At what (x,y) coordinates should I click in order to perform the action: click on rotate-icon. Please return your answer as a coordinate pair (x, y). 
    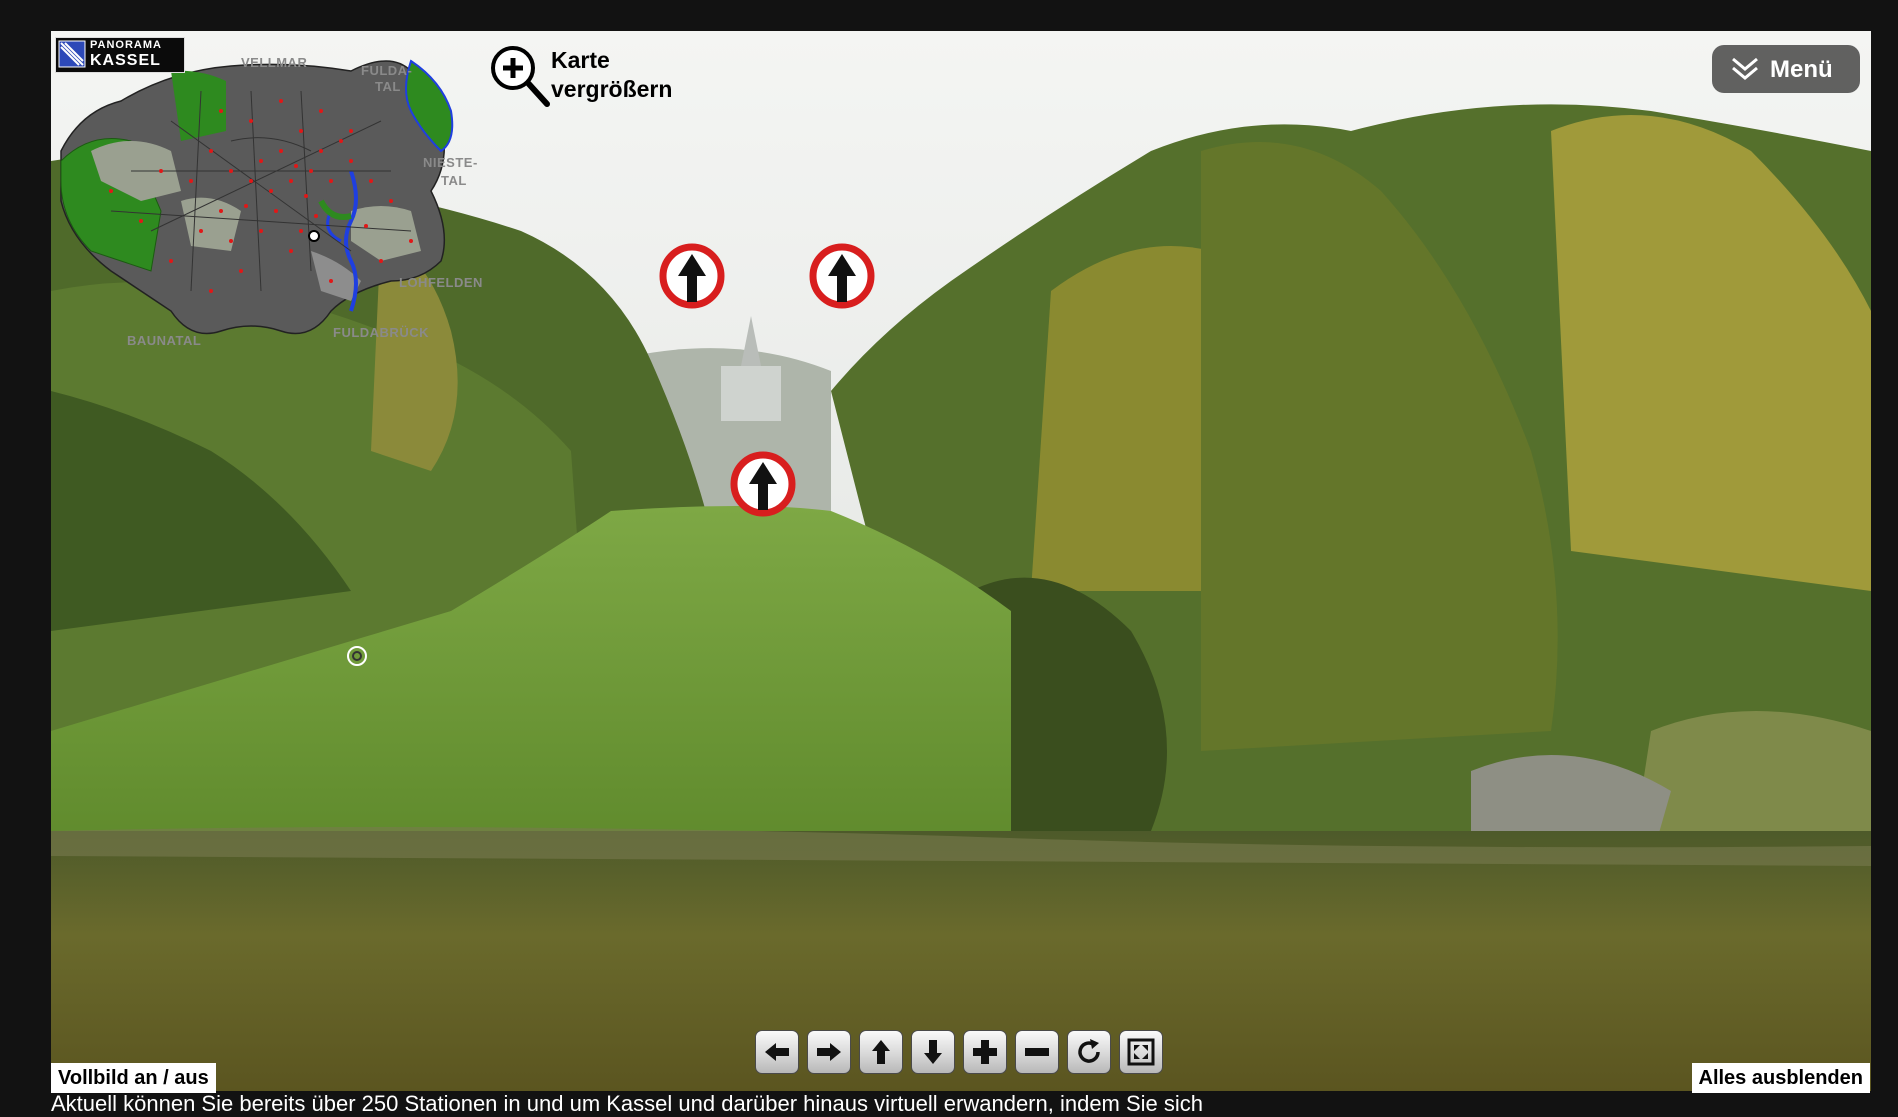
    Looking at the image, I should click on (1089, 1051).